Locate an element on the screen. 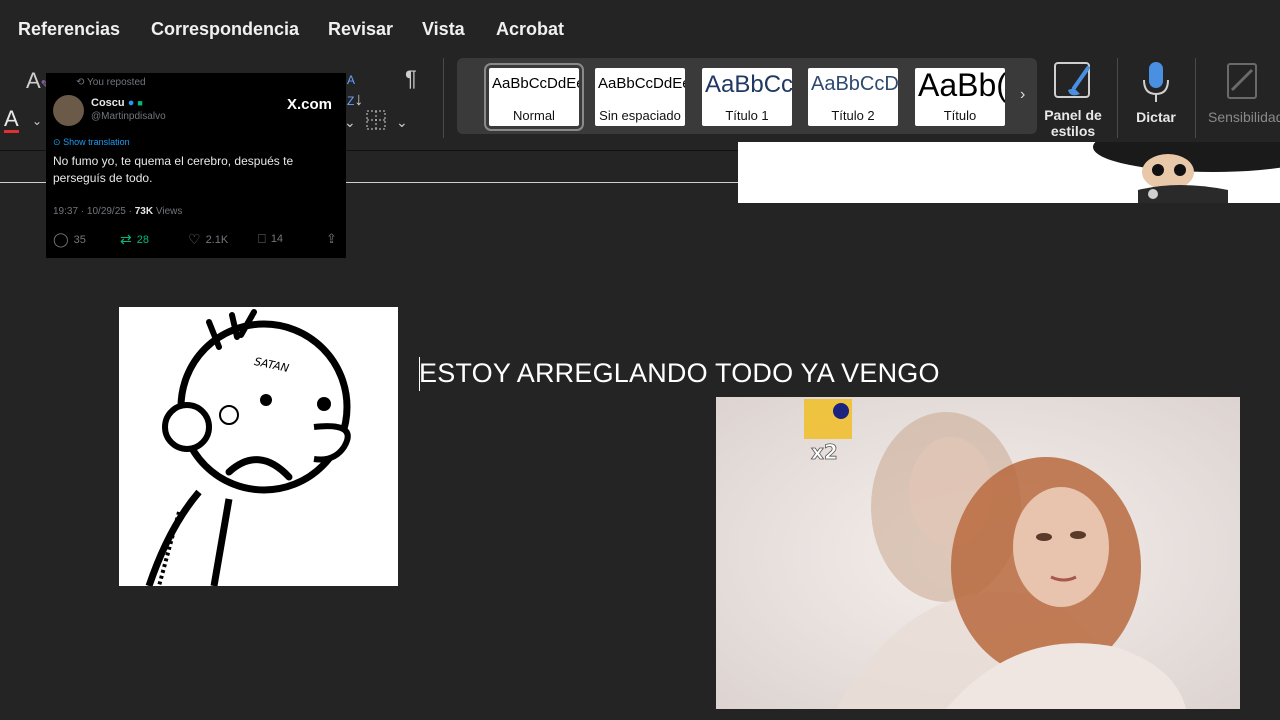 This screenshot has height=720, width=1280. drawing-image: SATAN is located at coordinates (258, 446).